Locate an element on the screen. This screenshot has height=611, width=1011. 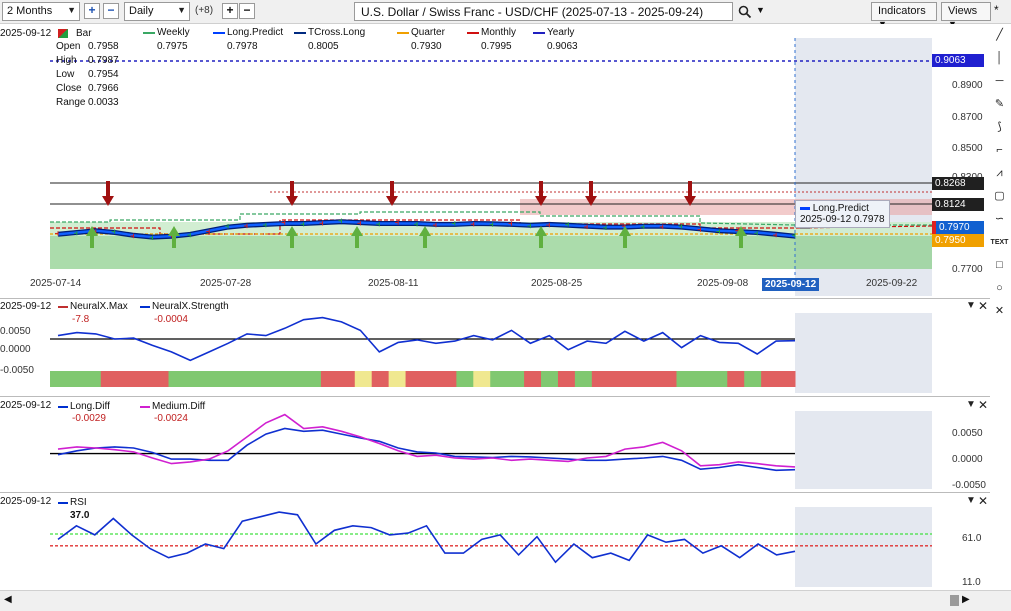
search-icon is located at coordinates (745, 12).